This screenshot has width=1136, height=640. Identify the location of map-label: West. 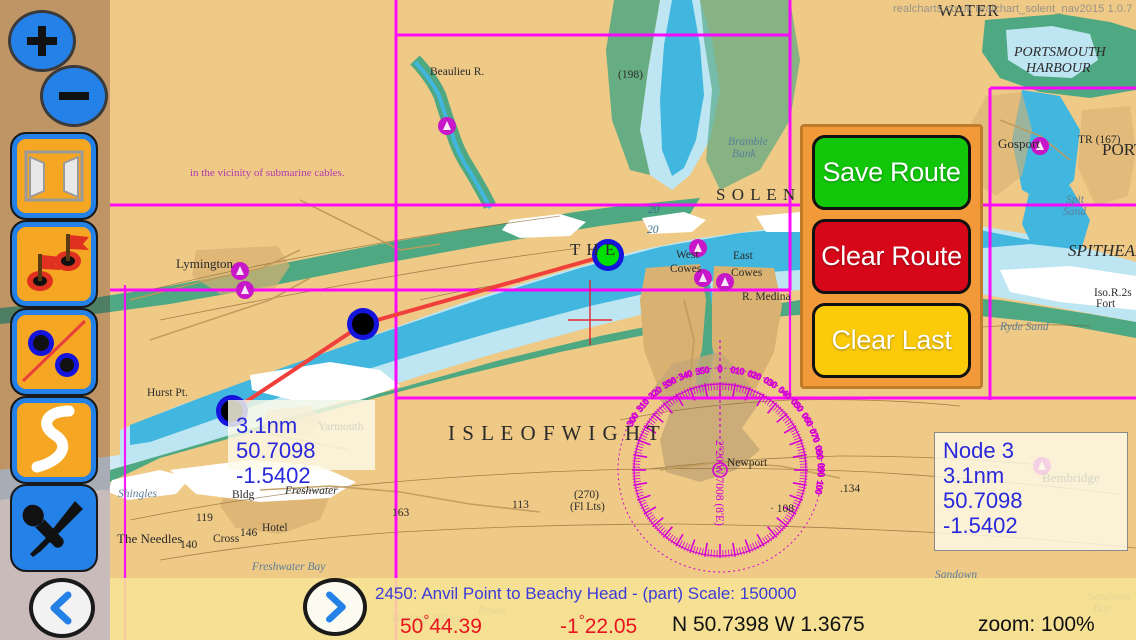
(688, 255).